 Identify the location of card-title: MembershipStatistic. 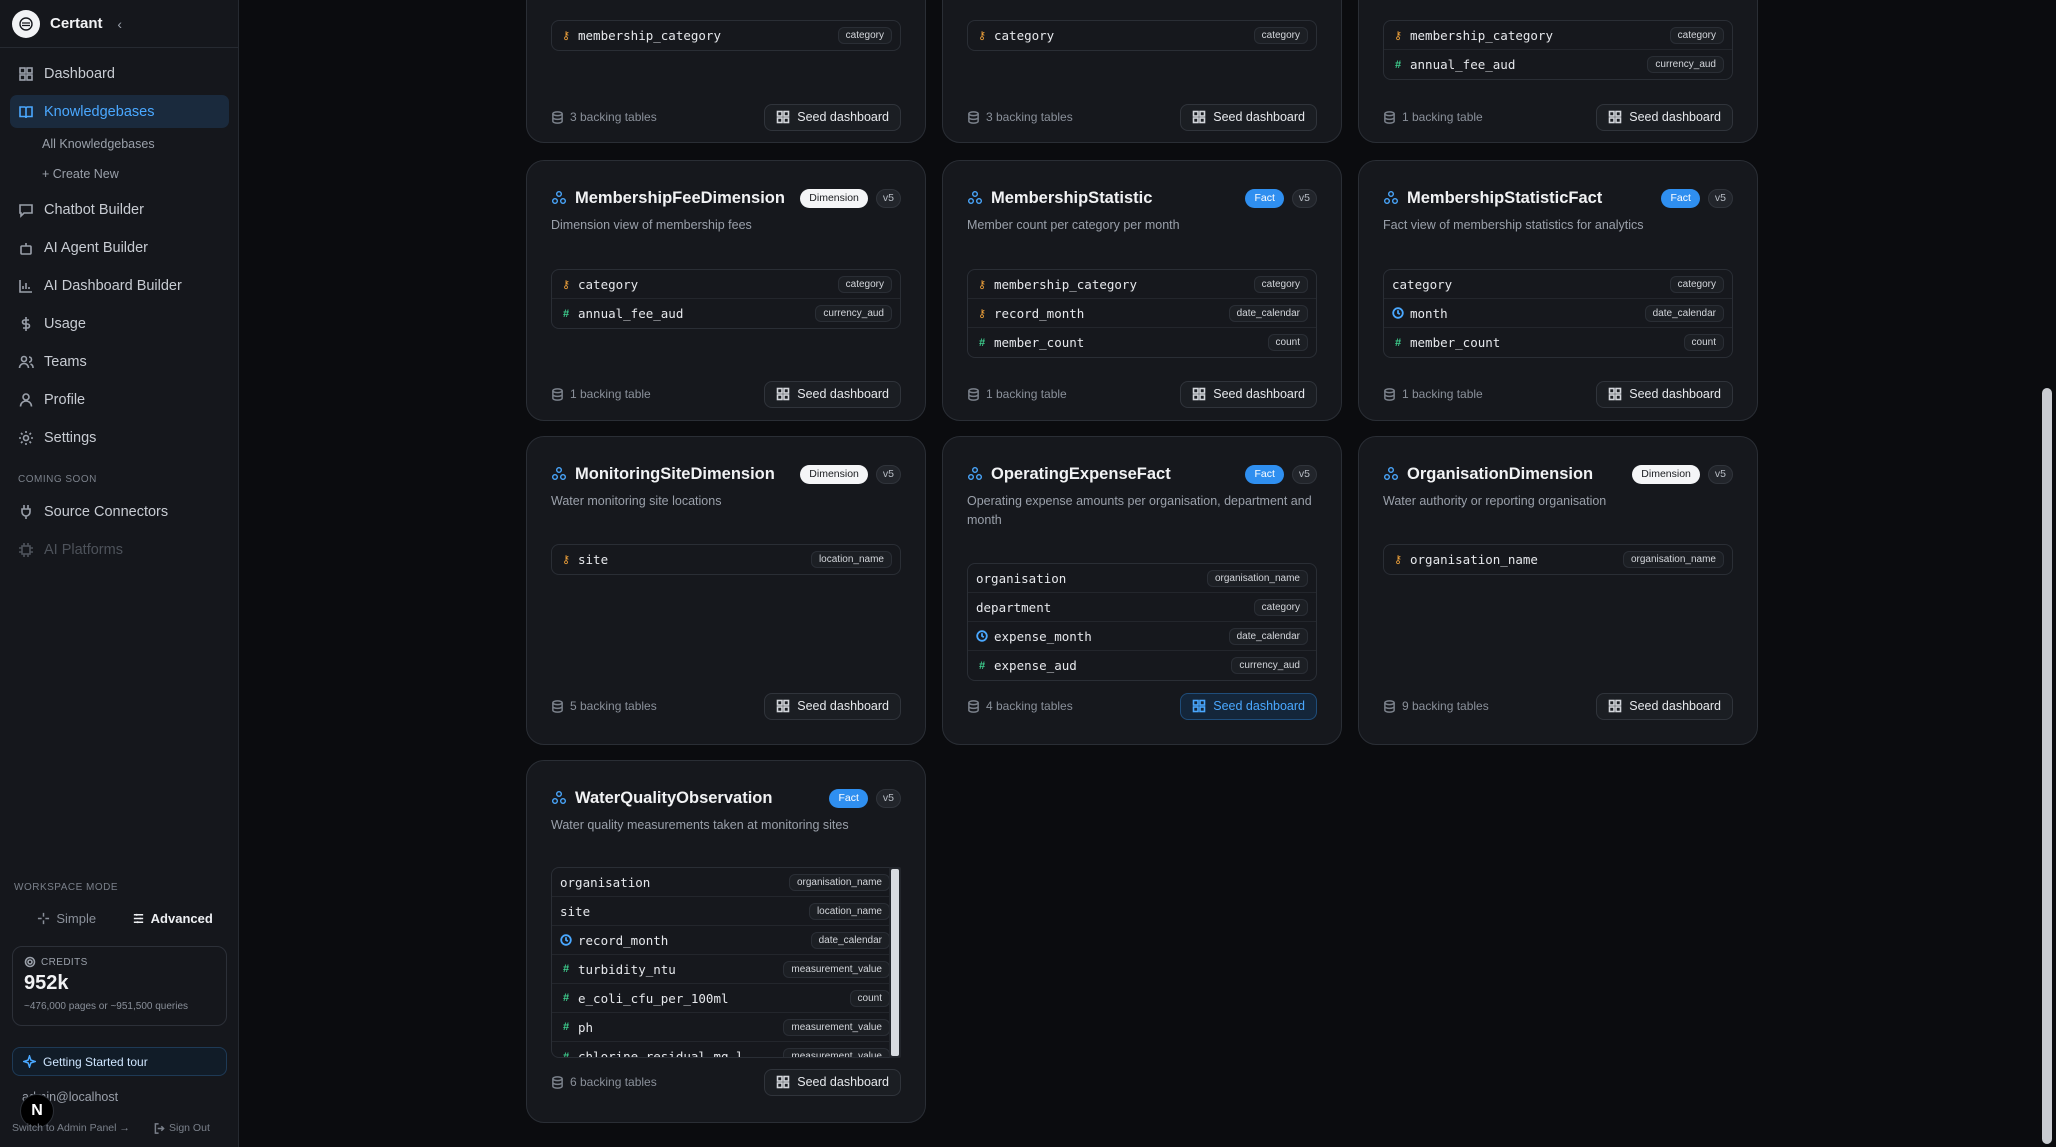
(1071, 198).